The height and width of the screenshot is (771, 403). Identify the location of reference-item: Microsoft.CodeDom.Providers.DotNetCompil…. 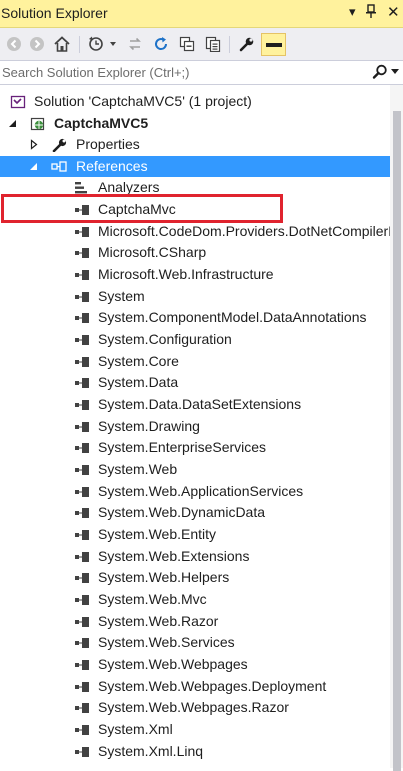
(195, 231).